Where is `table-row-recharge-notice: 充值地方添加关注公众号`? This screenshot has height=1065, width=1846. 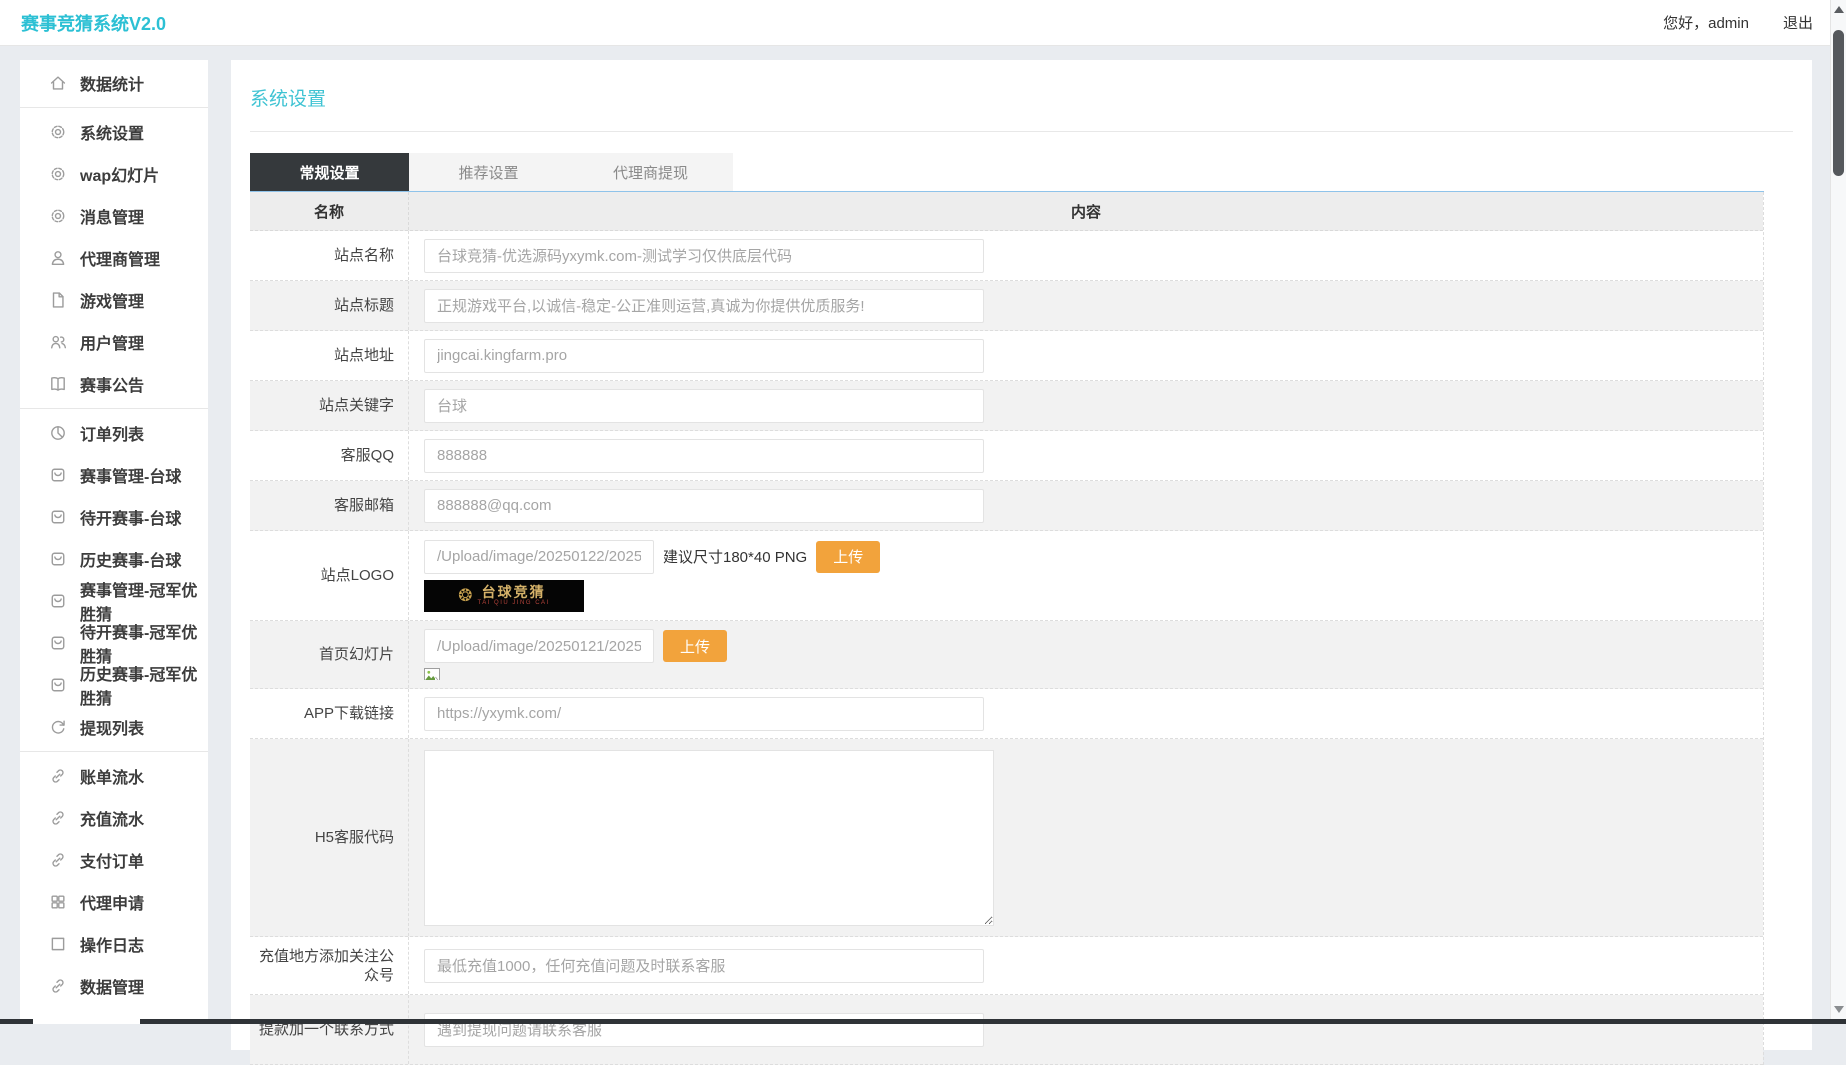 table-row-recharge-notice: 充值地方添加关注公众号 is located at coordinates (1006, 966).